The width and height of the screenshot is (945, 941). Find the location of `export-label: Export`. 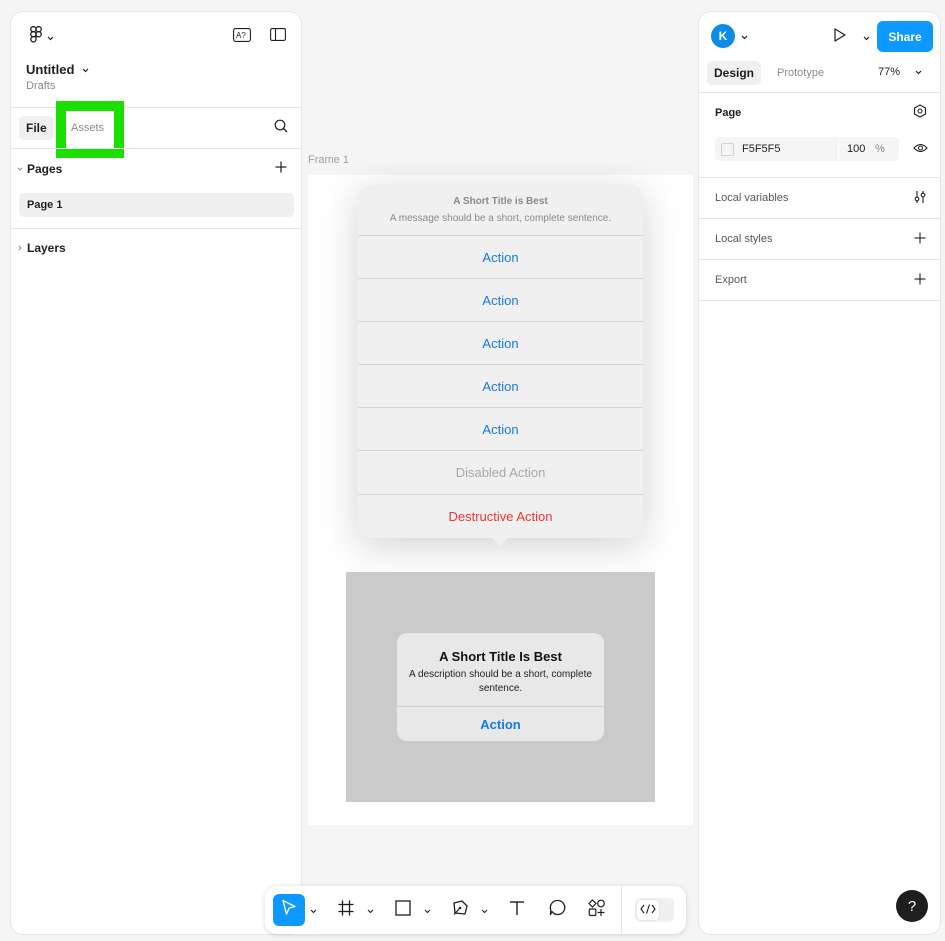

export-label: Export is located at coordinates (731, 280).